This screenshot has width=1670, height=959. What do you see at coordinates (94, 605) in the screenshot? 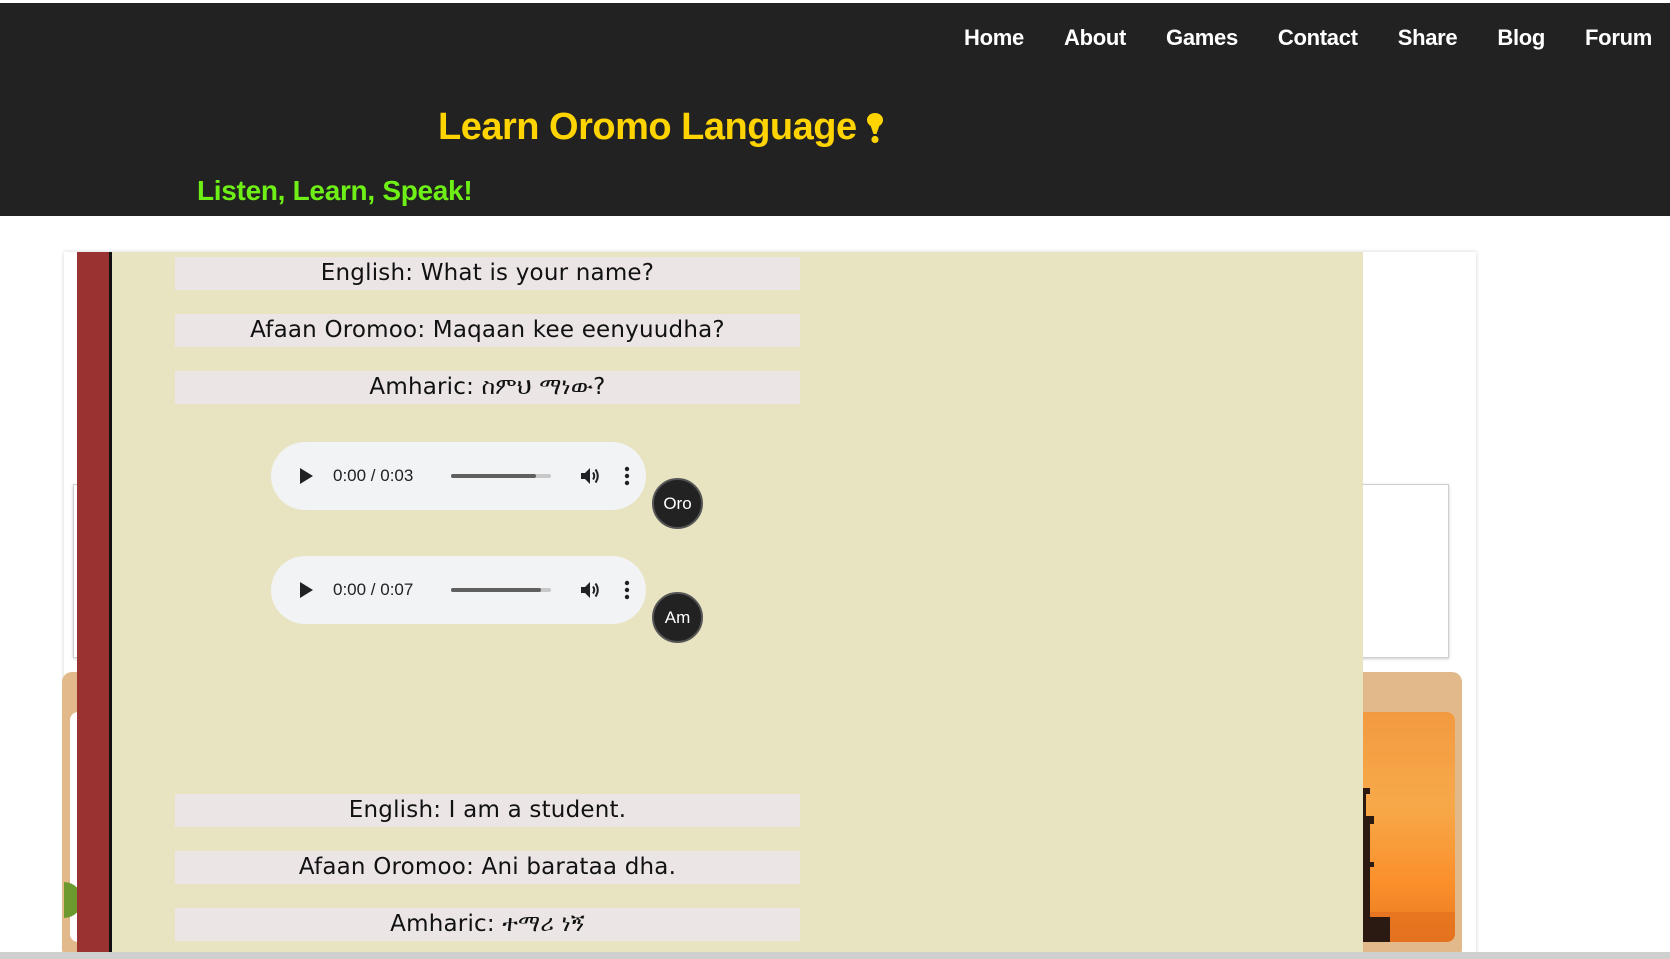
I see `lesson-side-bar` at bounding box center [94, 605].